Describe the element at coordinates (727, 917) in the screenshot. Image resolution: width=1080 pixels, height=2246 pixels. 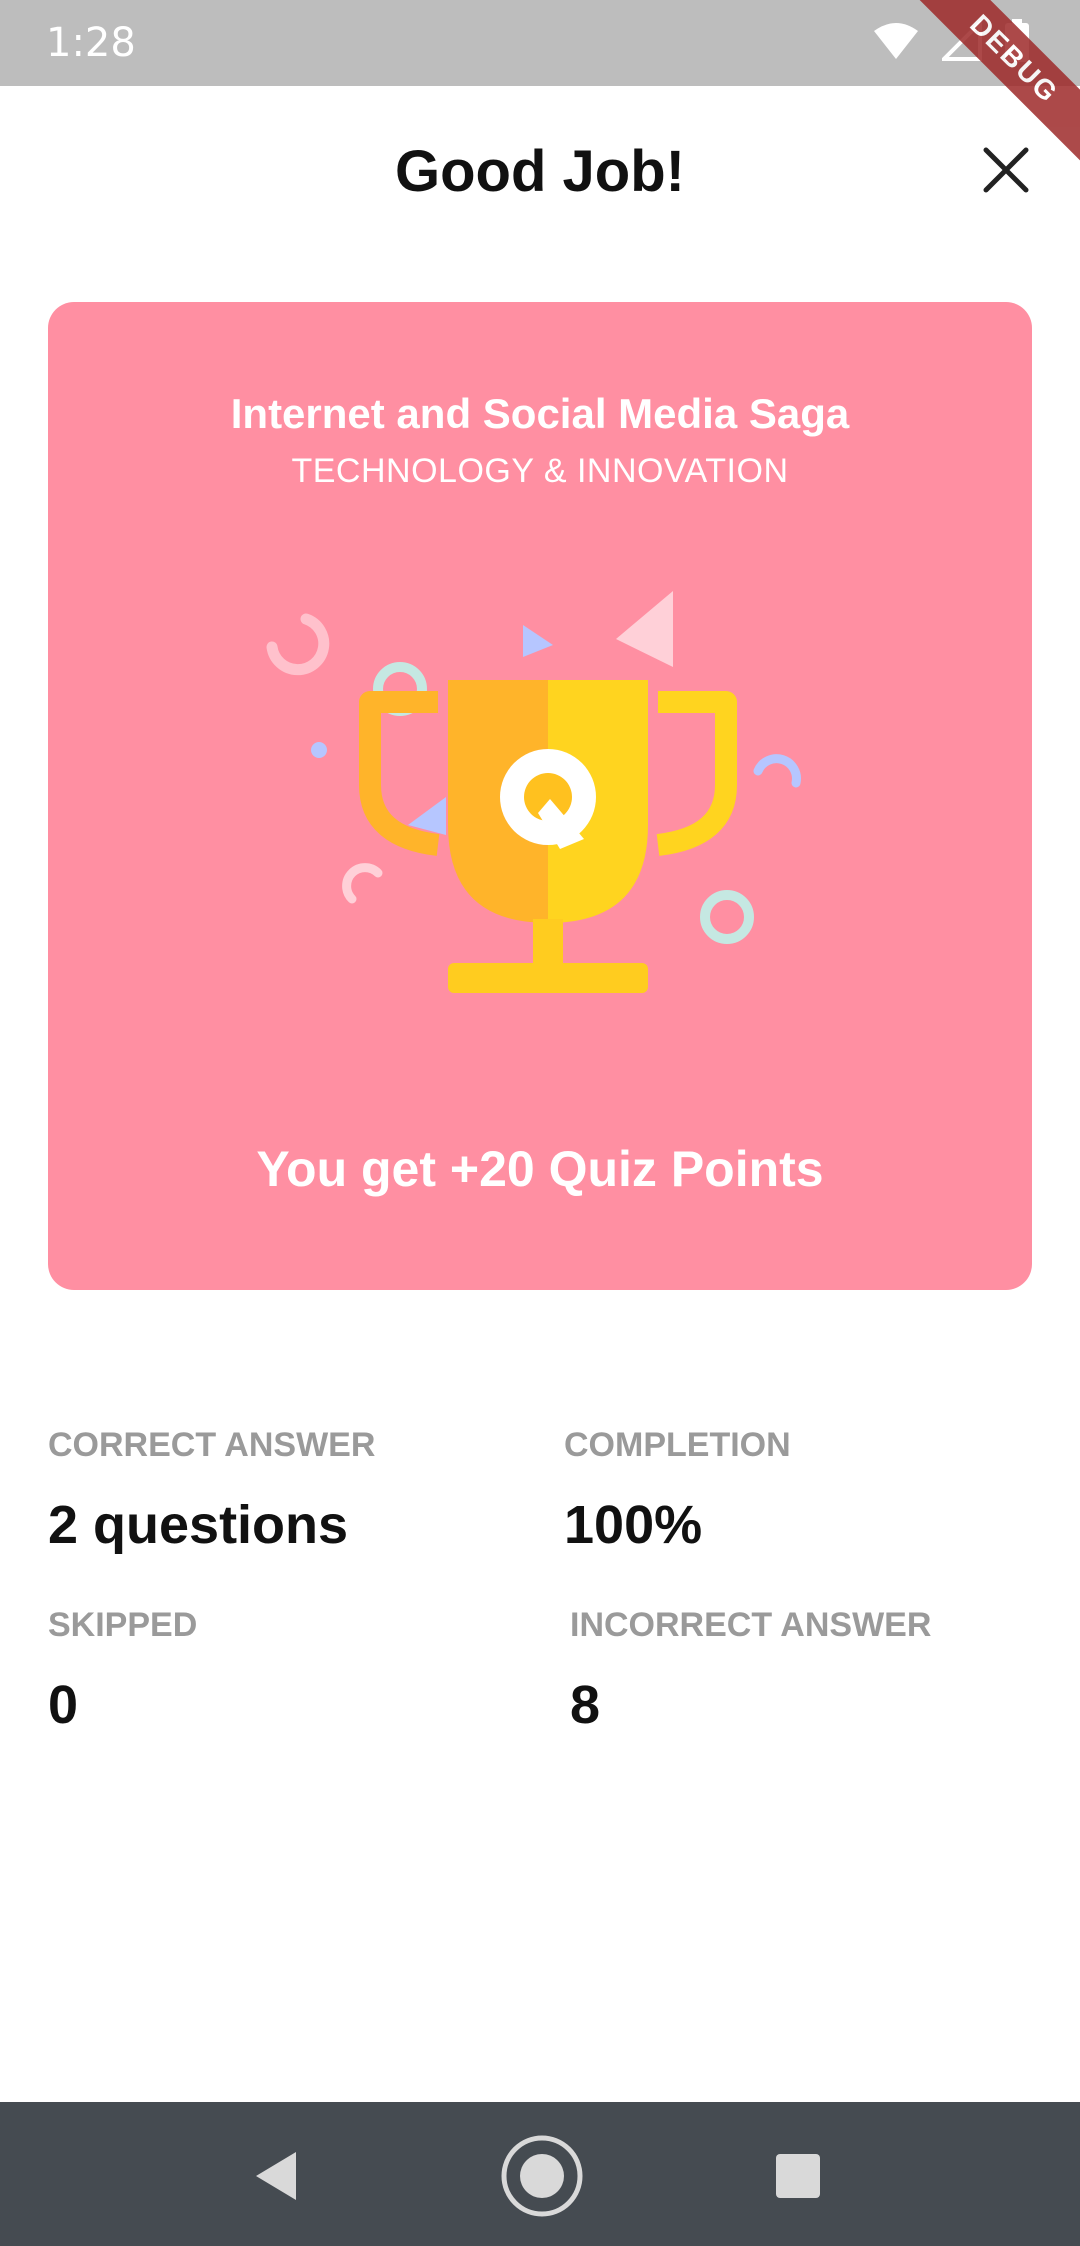
I see `confetti-ring` at that location.